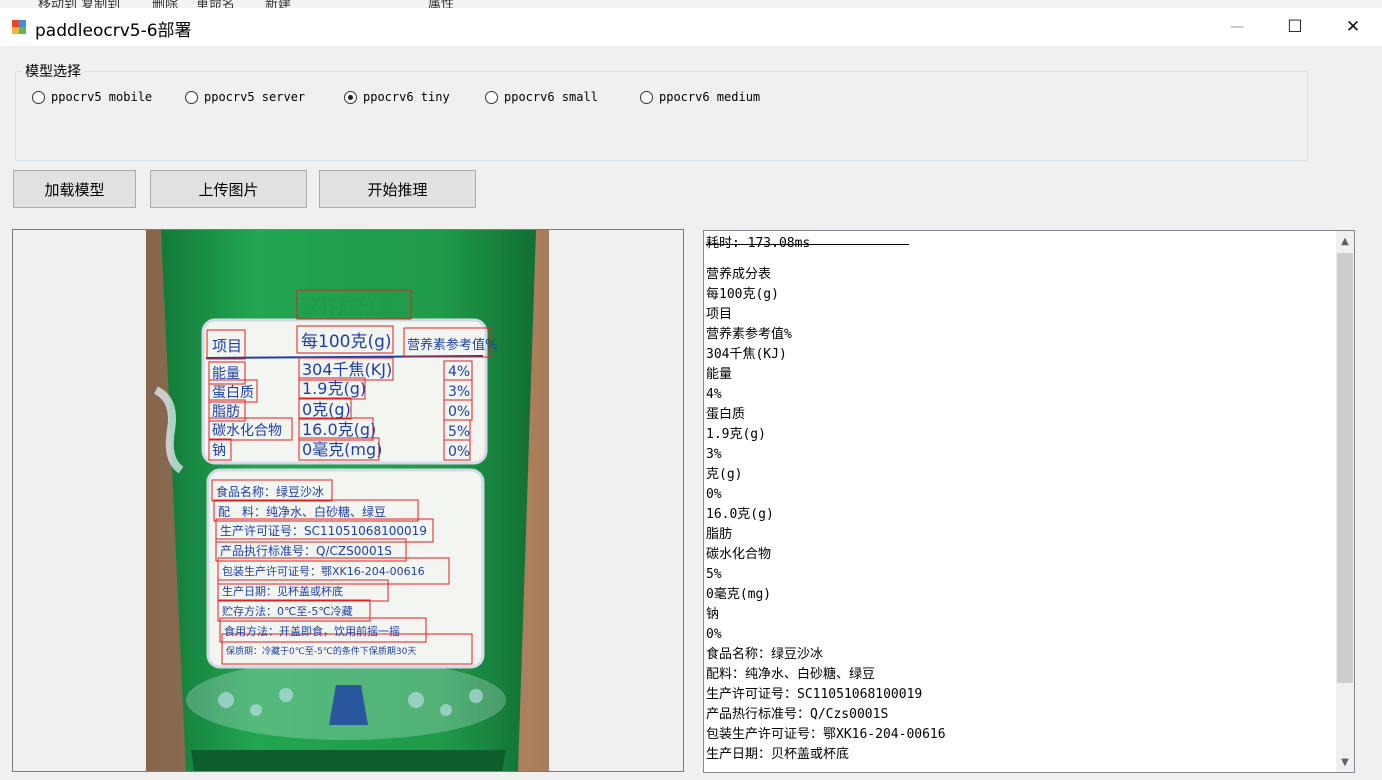 This screenshot has height=780, width=1382. I want to click on label-row-value: 0克(g), so click(326, 409).